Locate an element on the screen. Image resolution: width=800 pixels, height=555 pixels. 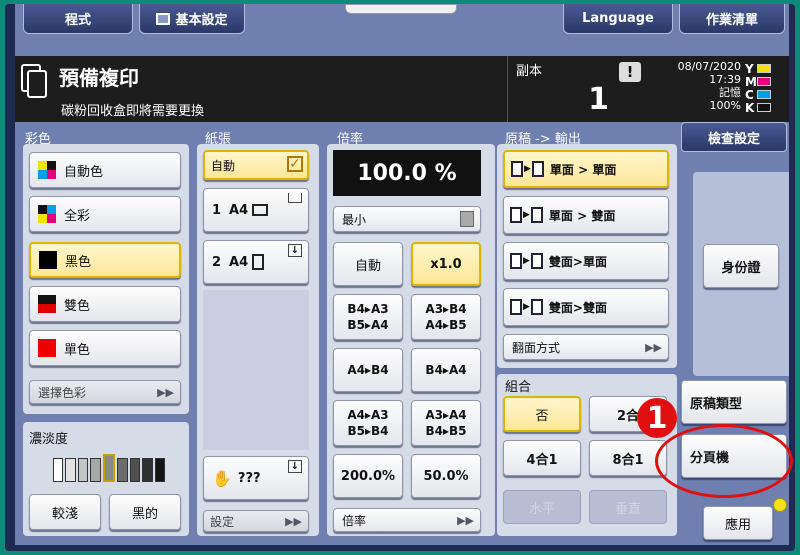
zoom-display: 100.0 % is located at coordinates (407, 173).